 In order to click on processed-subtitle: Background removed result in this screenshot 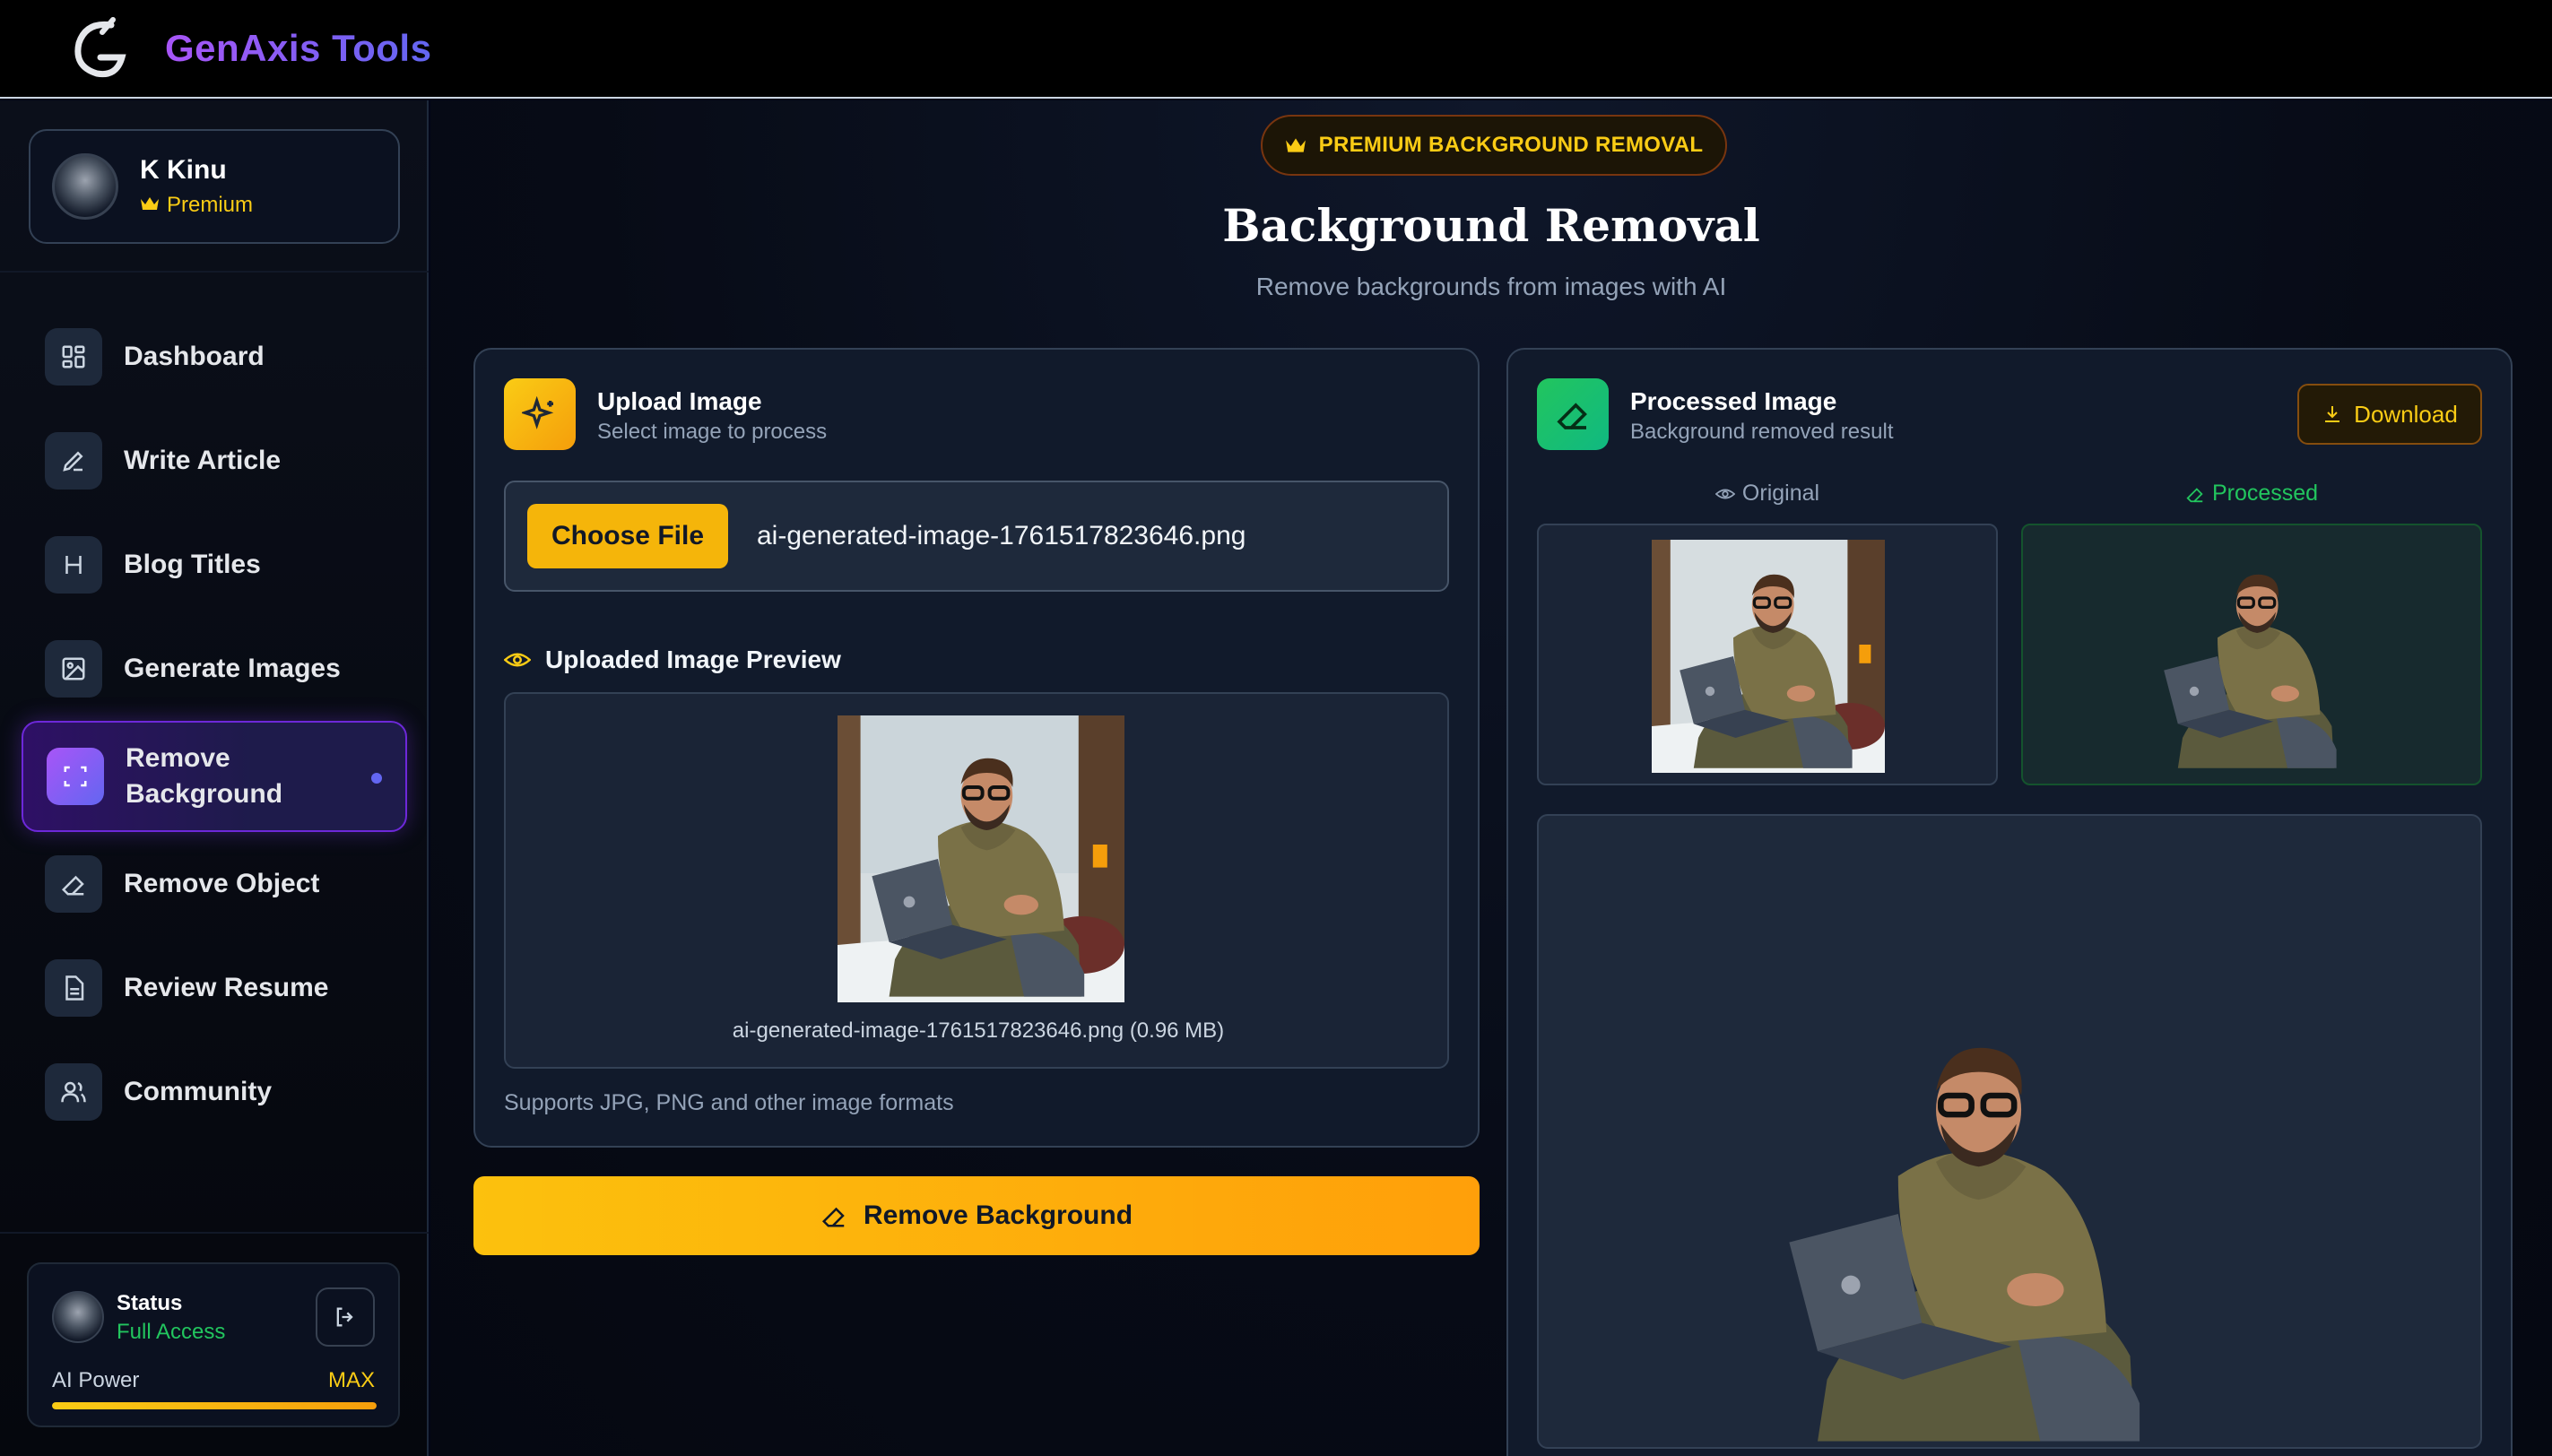, I will do `click(1762, 432)`.